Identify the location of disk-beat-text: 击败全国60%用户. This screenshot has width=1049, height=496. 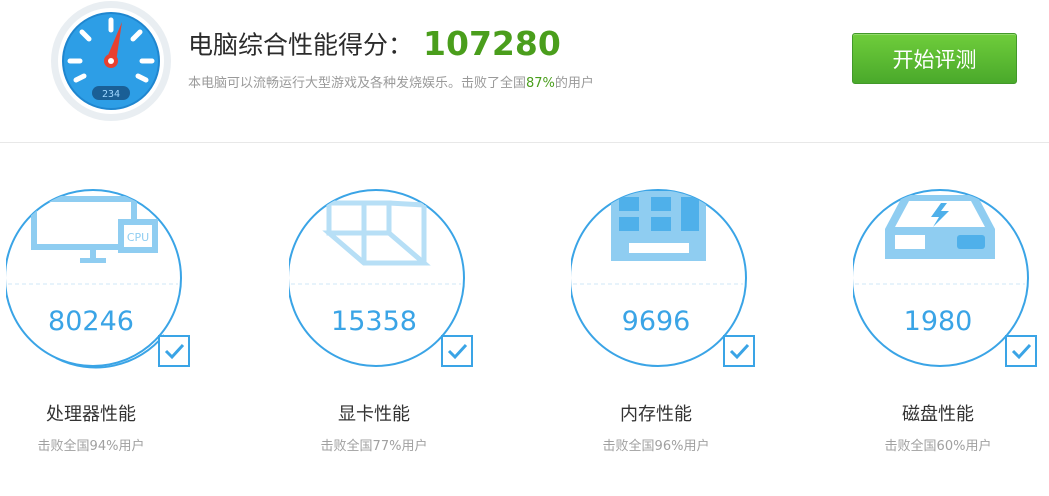
(938, 446).